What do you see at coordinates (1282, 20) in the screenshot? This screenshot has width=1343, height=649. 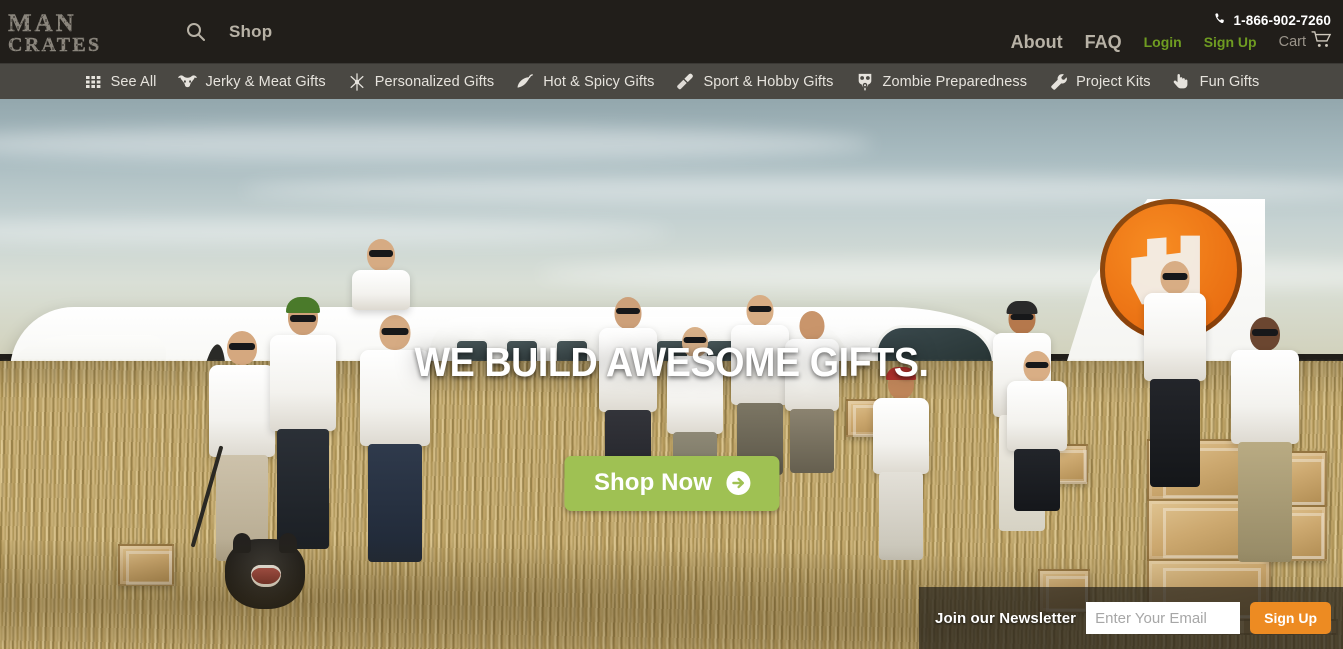 I see `phone-number-text: 1-866-902-7260` at bounding box center [1282, 20].